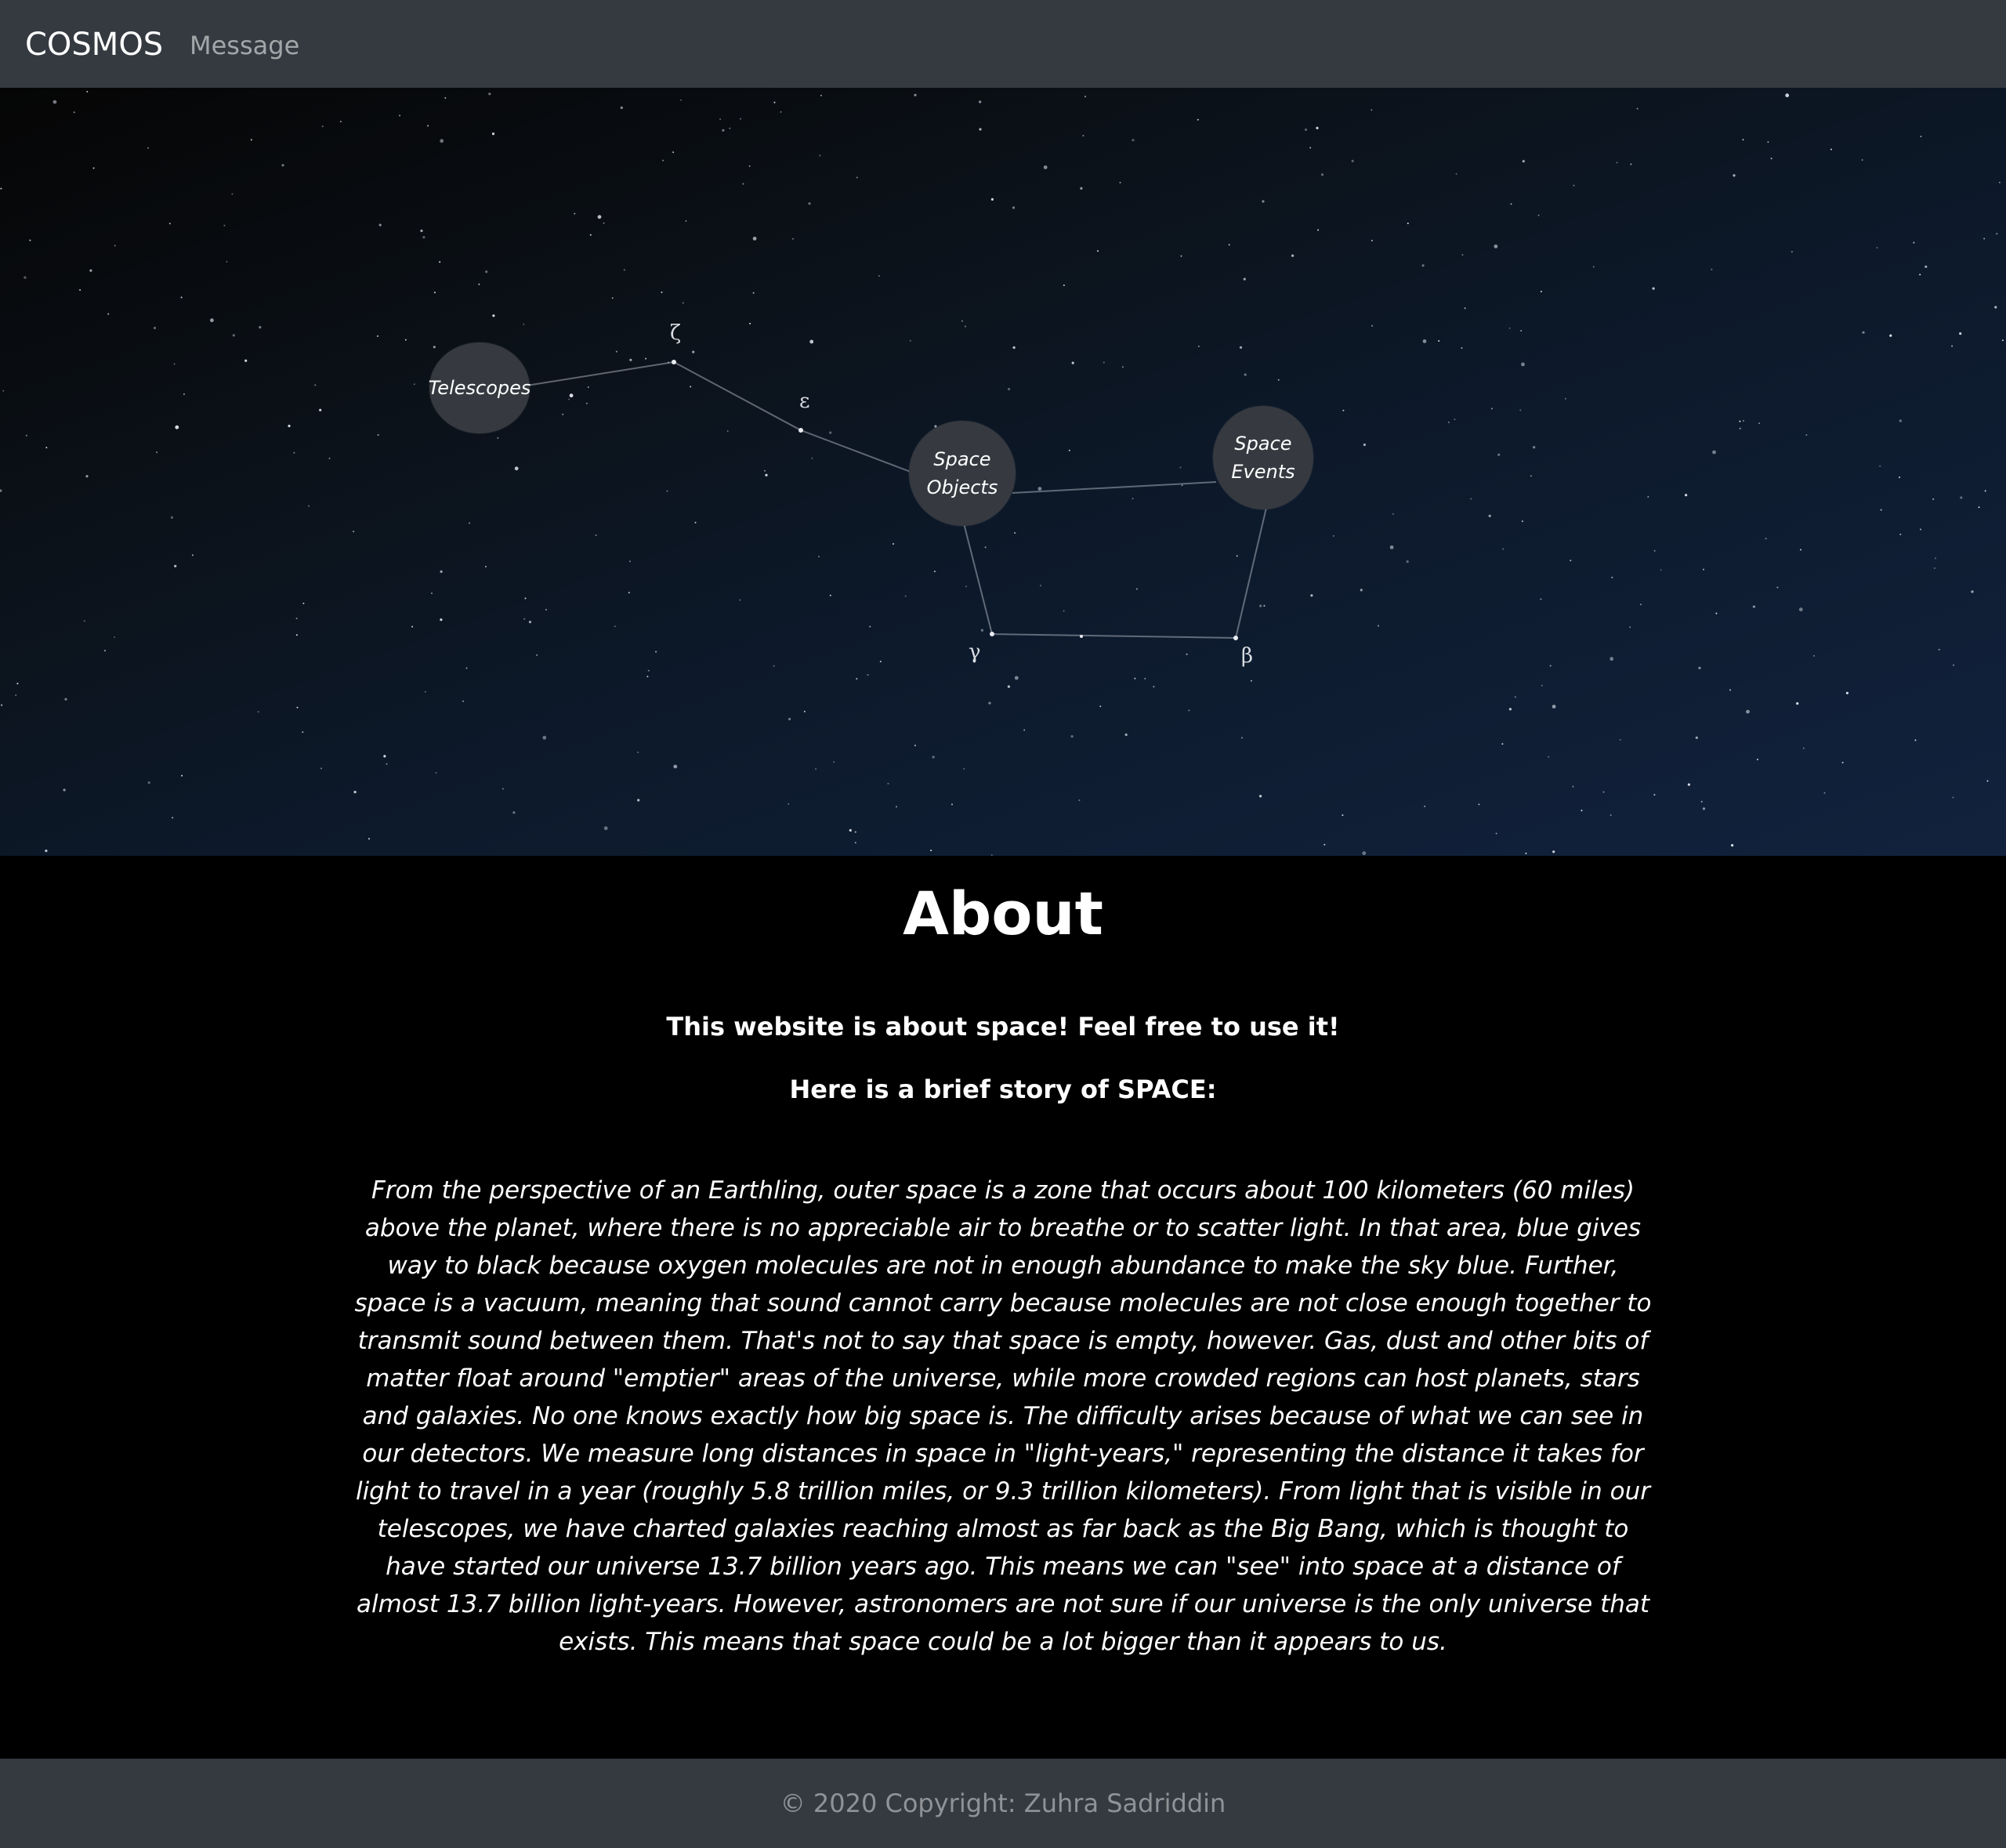 Image resolution: width=2006 pixels, height=1848 pixels. Describe the element at coordinates (1247, 656) in the screenshot. I see `greek-label-beta: β` at that location.